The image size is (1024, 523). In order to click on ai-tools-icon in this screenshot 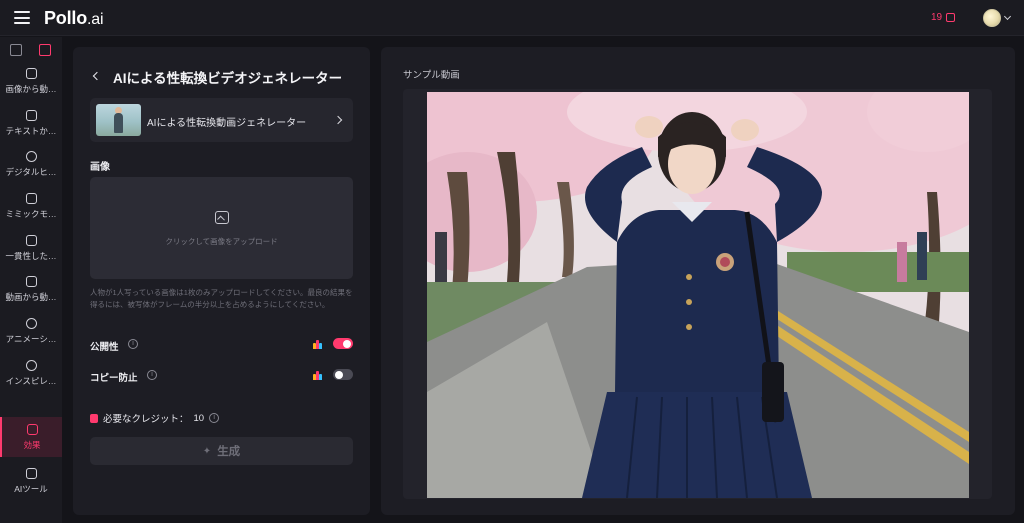, I will do `click(31, 473)`.